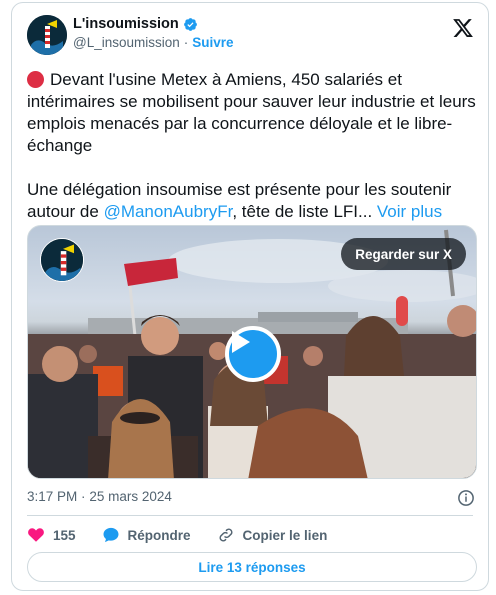 This screenshot has width=496, height=595. I want to click on info-icon, so click(466, 498).